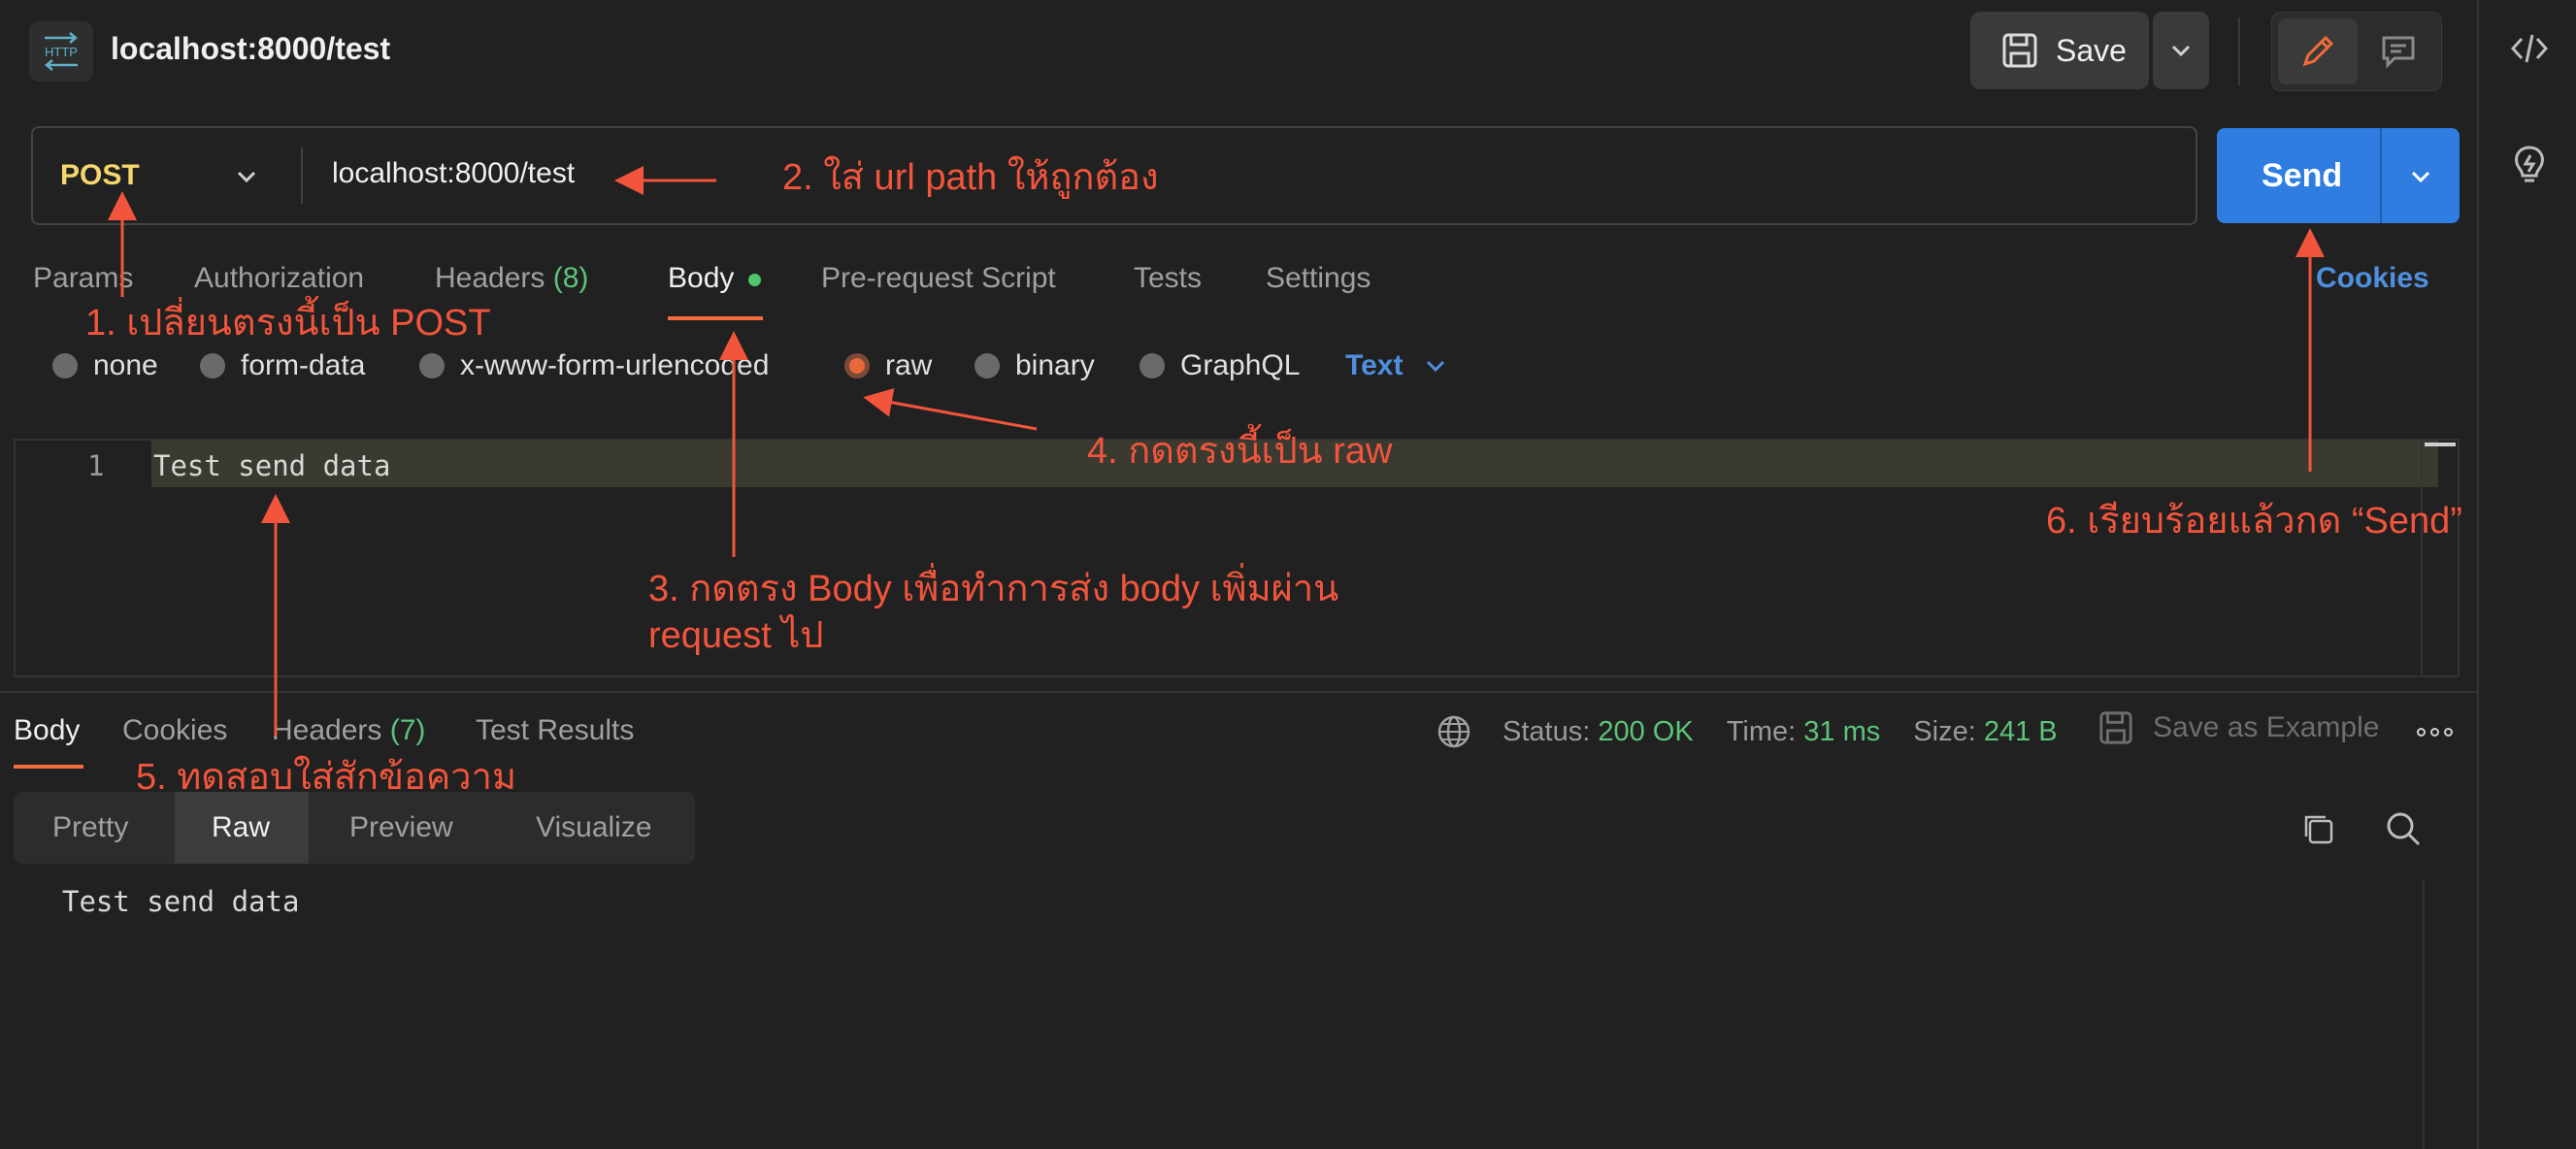  What do you see at coordinates (1240, 451) in the screenshot?
I see `annotation-step-4: 4. กดตรงนี้เป็น raw` at bounding box center [1240, 451].